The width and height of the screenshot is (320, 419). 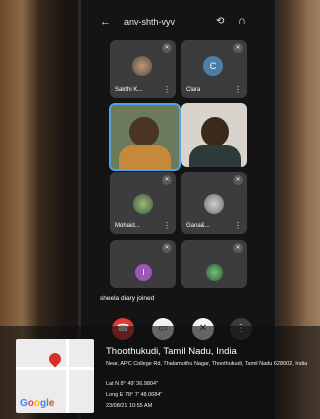 What do you see at coordinates (127, 298) in the screenshot?
I see `join-notification: sheela diary joined` at bounding box center [127, 298].